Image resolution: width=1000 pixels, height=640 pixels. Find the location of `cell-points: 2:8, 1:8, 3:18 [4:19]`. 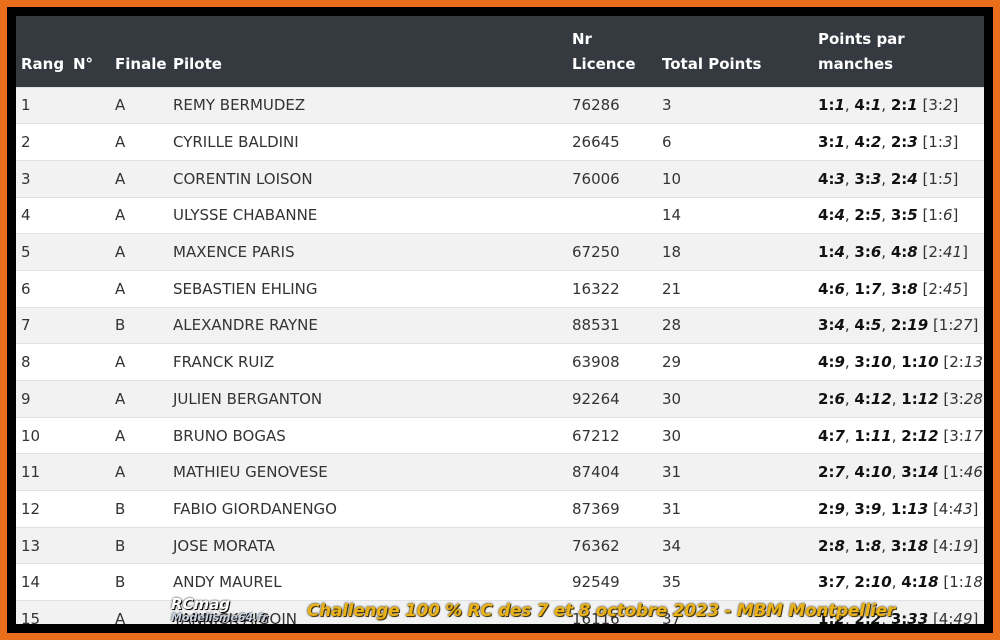

cell-points: 2:8, 1:8, 3:18 [4:19] is located at coordinates (898, 545).